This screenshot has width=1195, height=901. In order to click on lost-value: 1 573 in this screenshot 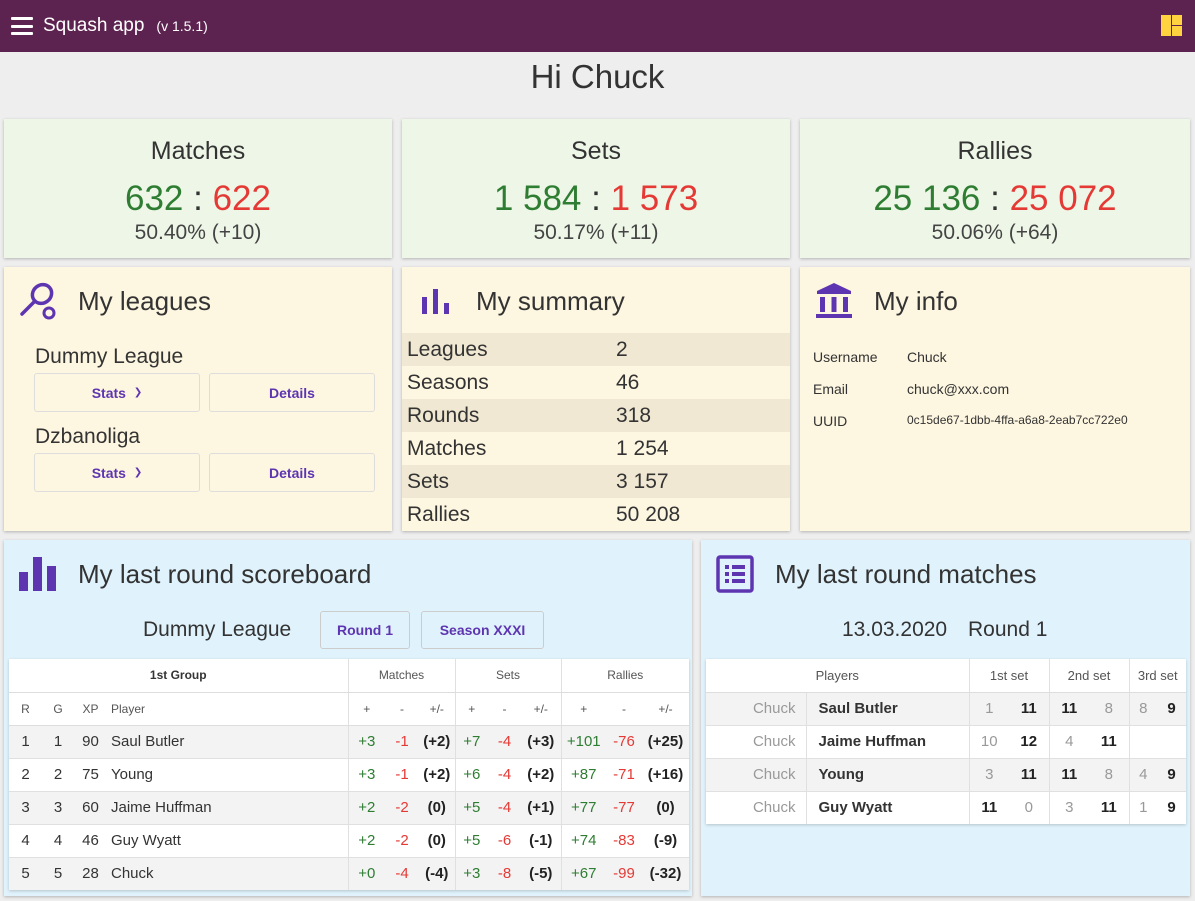, I will do `click(654, 198)`.